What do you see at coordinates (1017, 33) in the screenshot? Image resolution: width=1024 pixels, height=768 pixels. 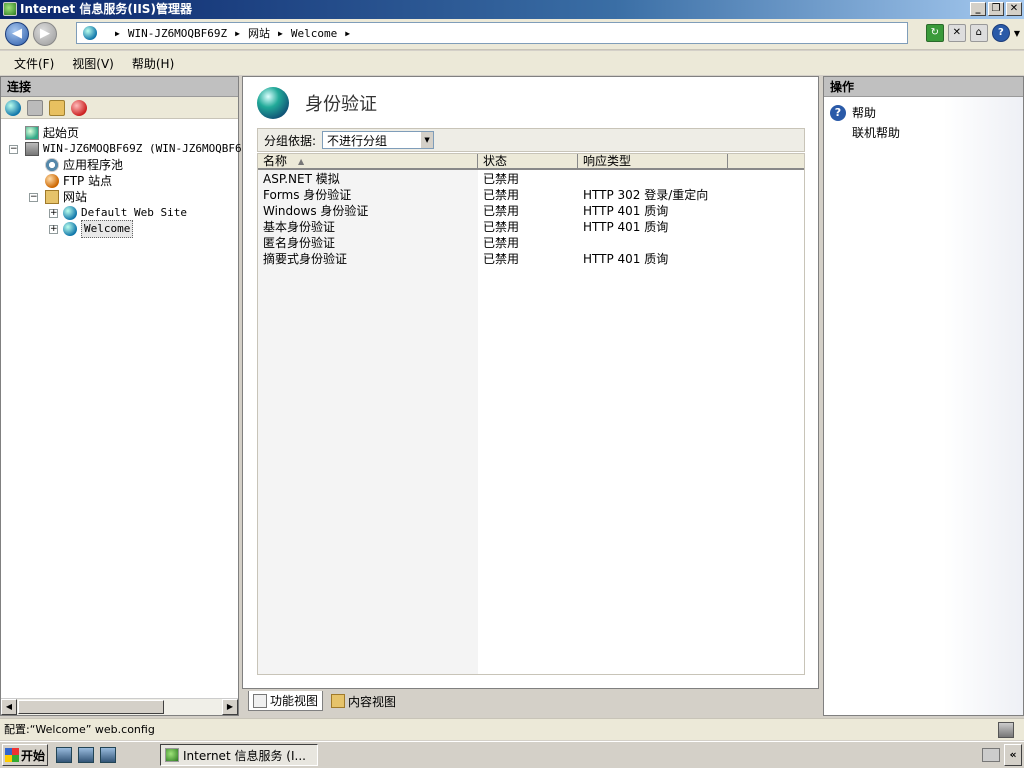 I see `help-dropdown-icon: ▼` at bounding box center [1017, 33].